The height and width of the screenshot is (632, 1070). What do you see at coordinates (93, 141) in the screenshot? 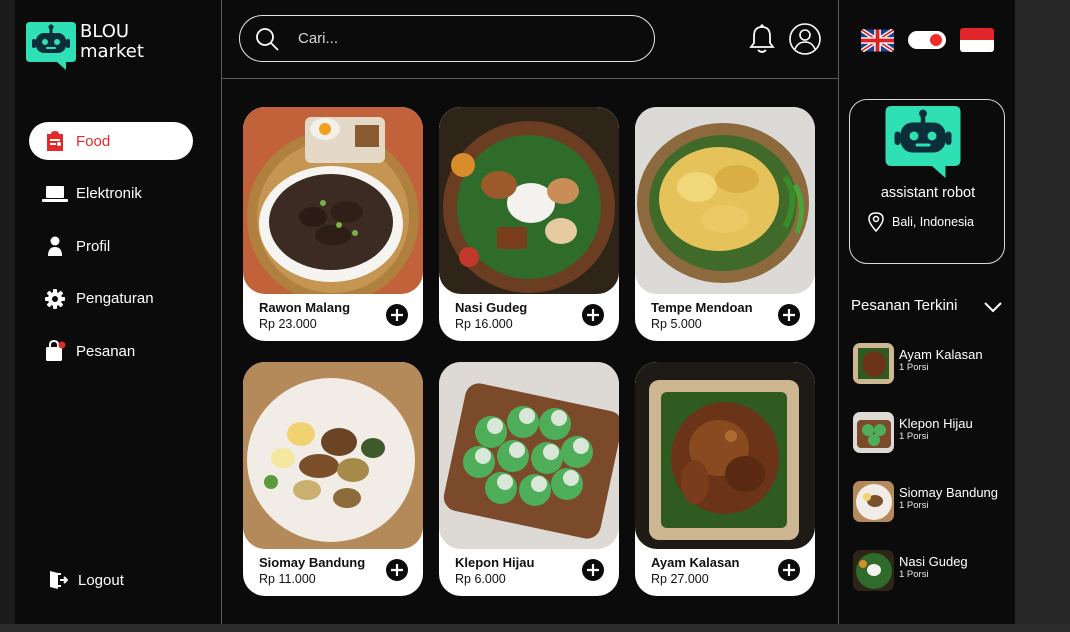
I see `sidebar-item-label: Food` at bounding box center [93, 141].